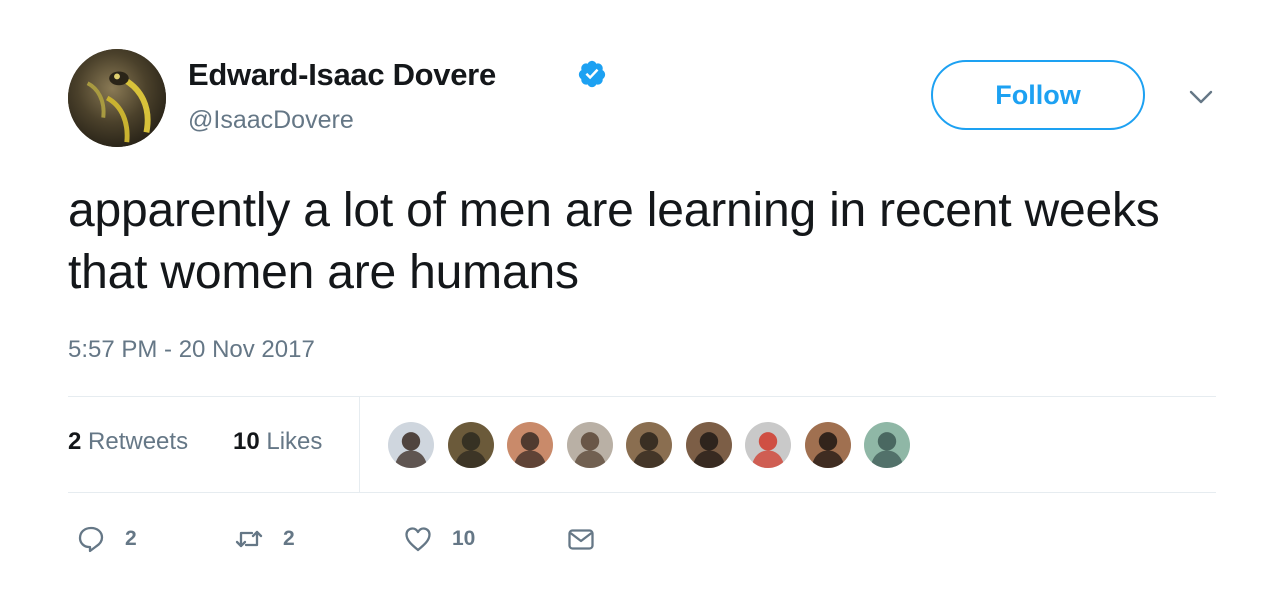  Describe the element at coordinates (359, 444) in the screenshot. I see `divider-vertical` at that location.